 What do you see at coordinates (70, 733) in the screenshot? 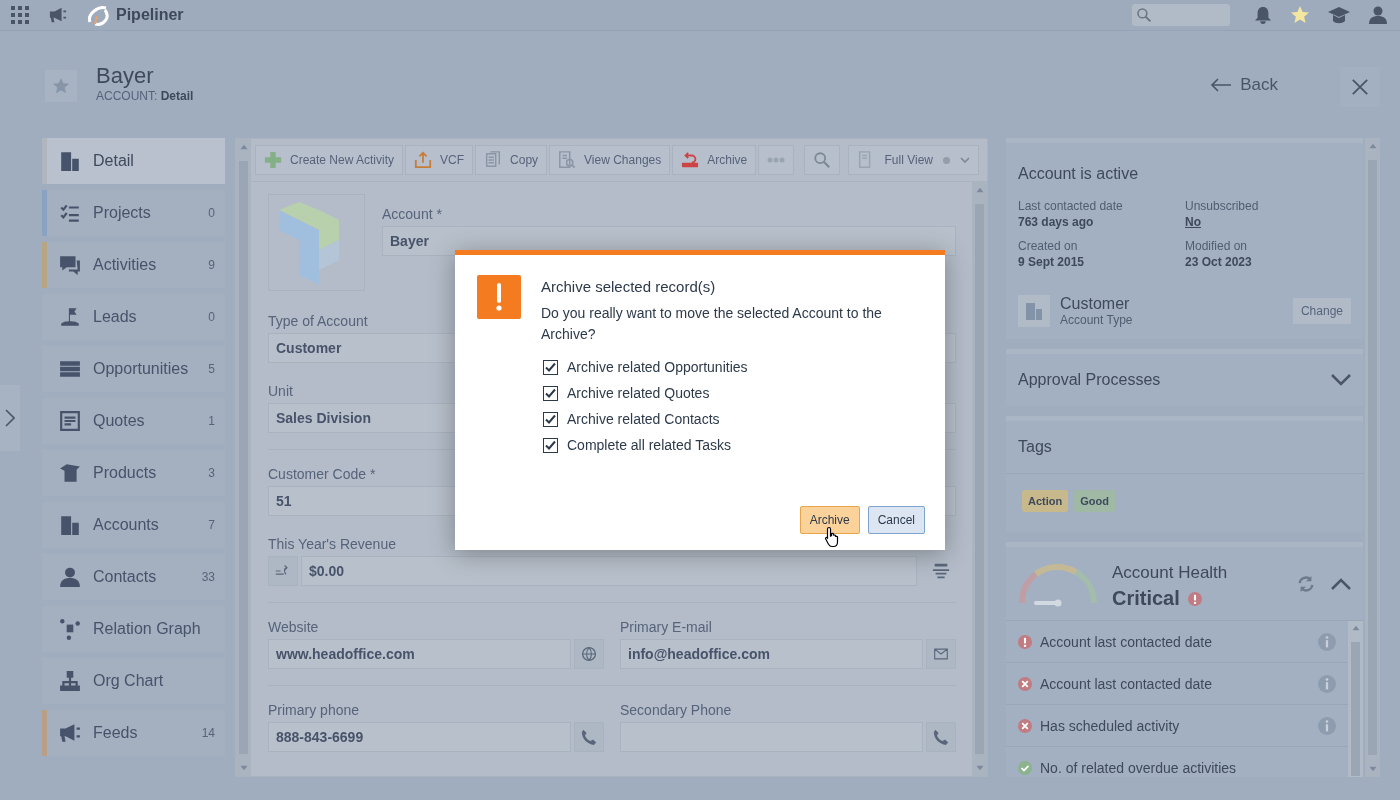
I see `megaphone-icon` at bounding box center [70, 733].